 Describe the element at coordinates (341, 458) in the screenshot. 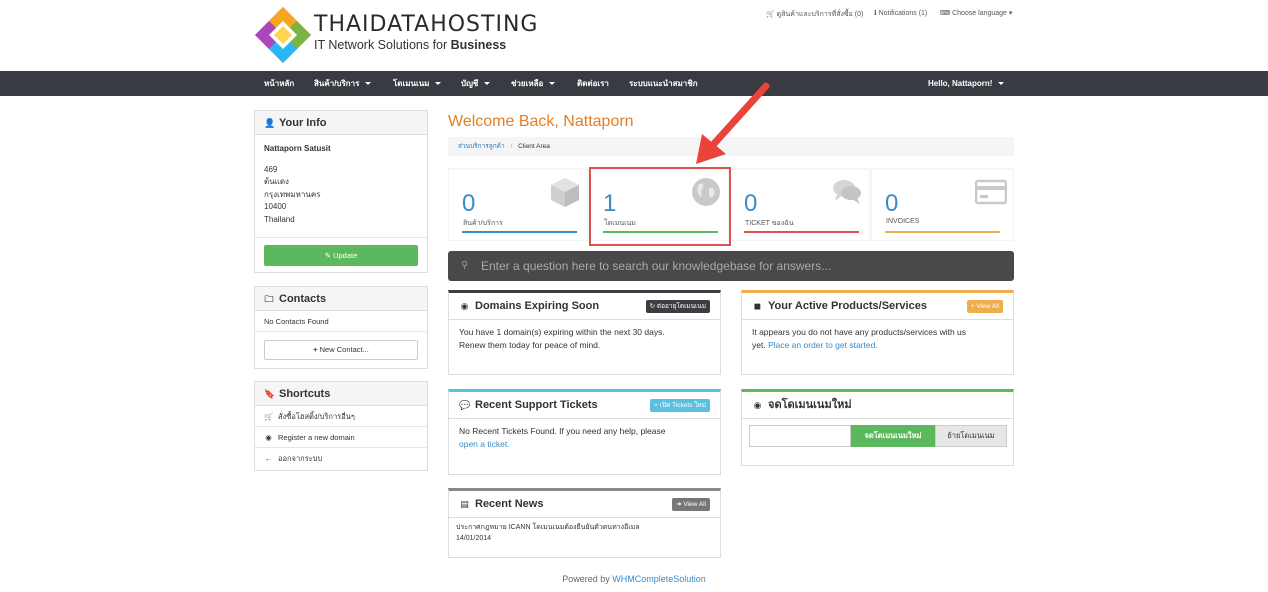

I see `shortcut-logout-link: ← ออกจากระบบ` at that location.